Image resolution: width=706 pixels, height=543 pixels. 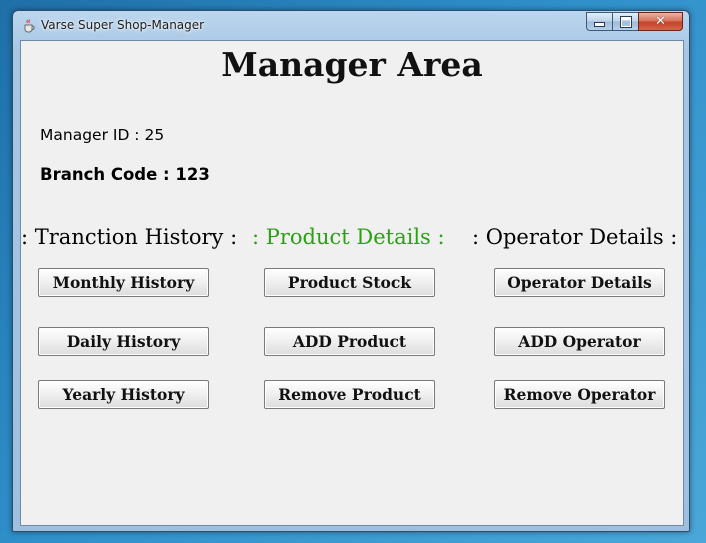 I want to click on title-bar: Varse Super Shop-Manager ✕, so click(x=351, y=25).